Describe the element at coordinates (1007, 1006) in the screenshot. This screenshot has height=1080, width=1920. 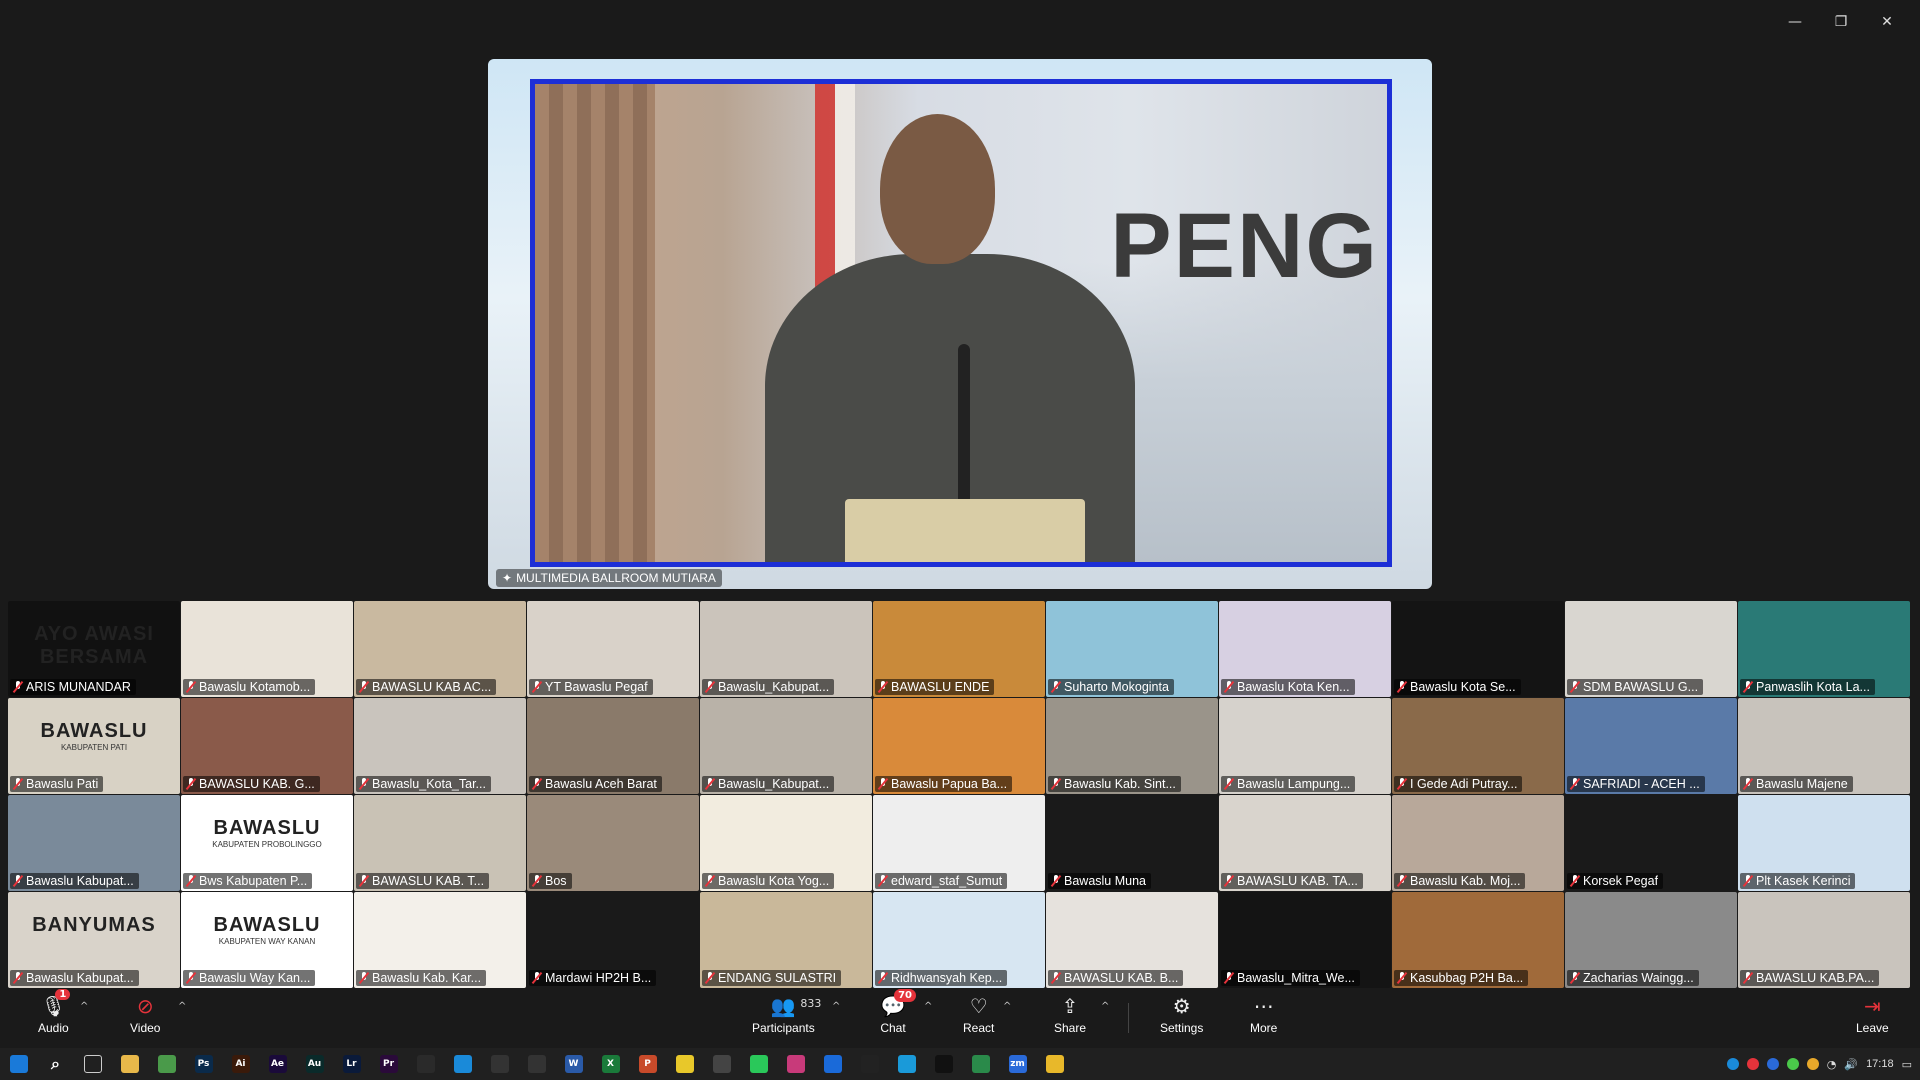
I see `react-options-caret: ^` at that location.